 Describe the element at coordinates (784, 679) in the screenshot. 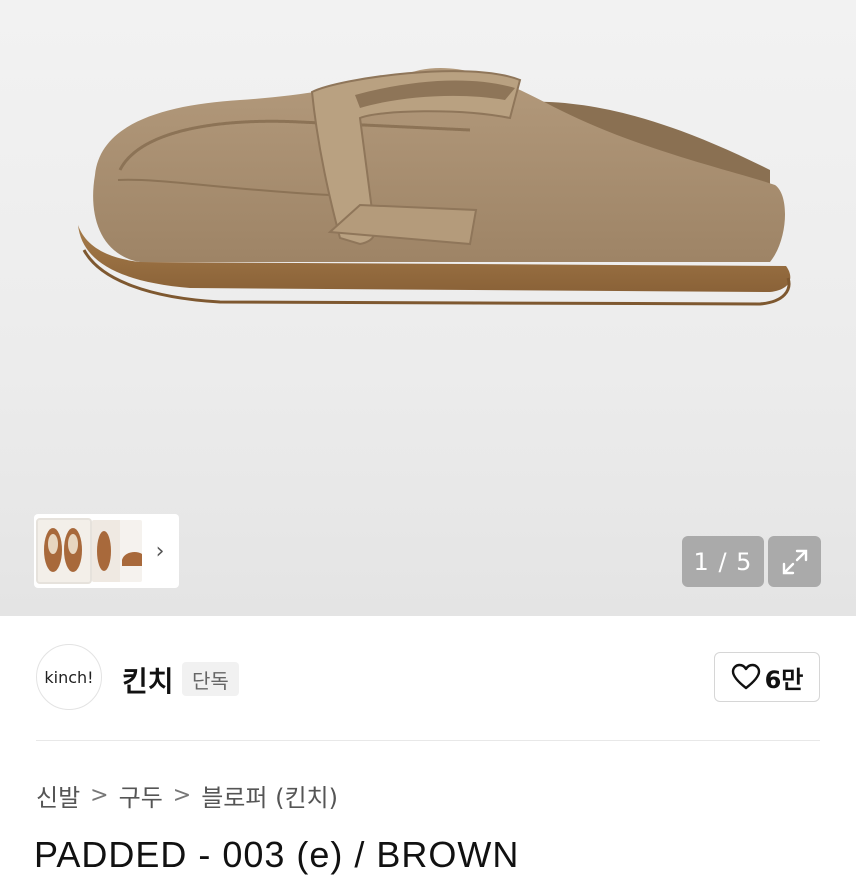

I see `like-count: 6만` at that location.